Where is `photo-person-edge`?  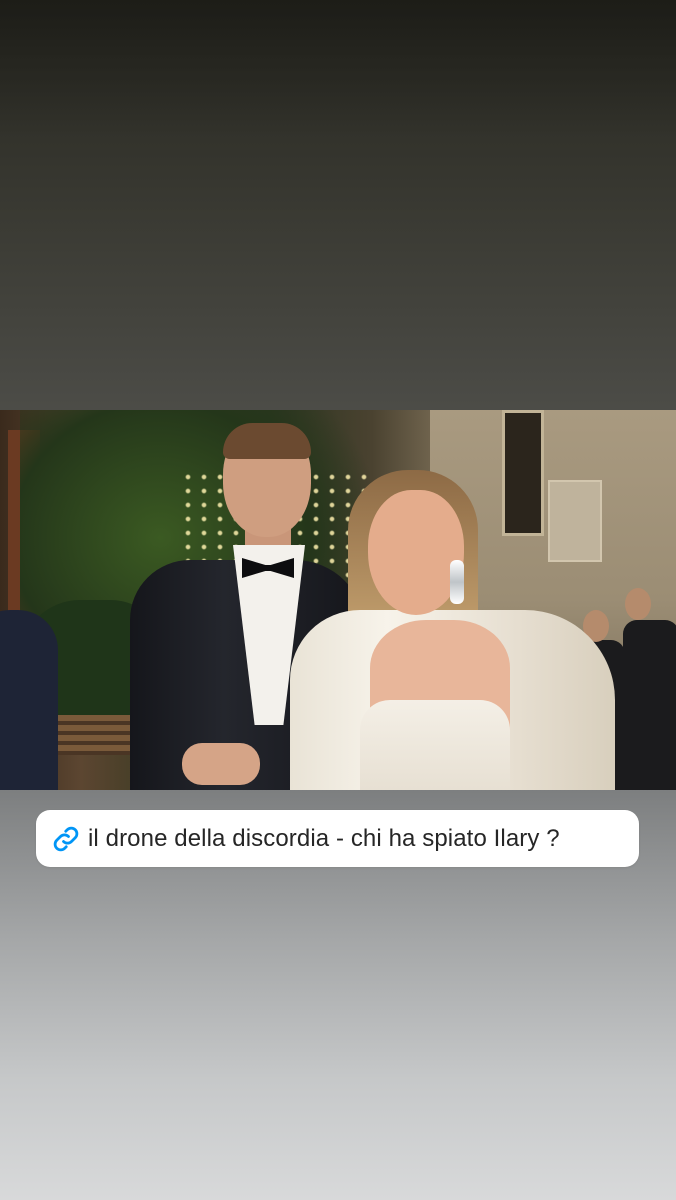
photo-person-edge is located at coordinates (29, 700).